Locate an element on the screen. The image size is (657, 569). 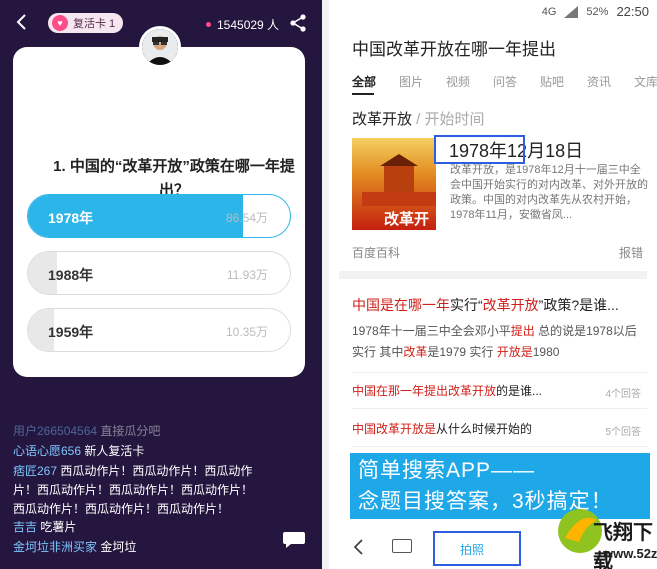
answer-thumbnail: 改革开 is located at coordinates (394, 184).